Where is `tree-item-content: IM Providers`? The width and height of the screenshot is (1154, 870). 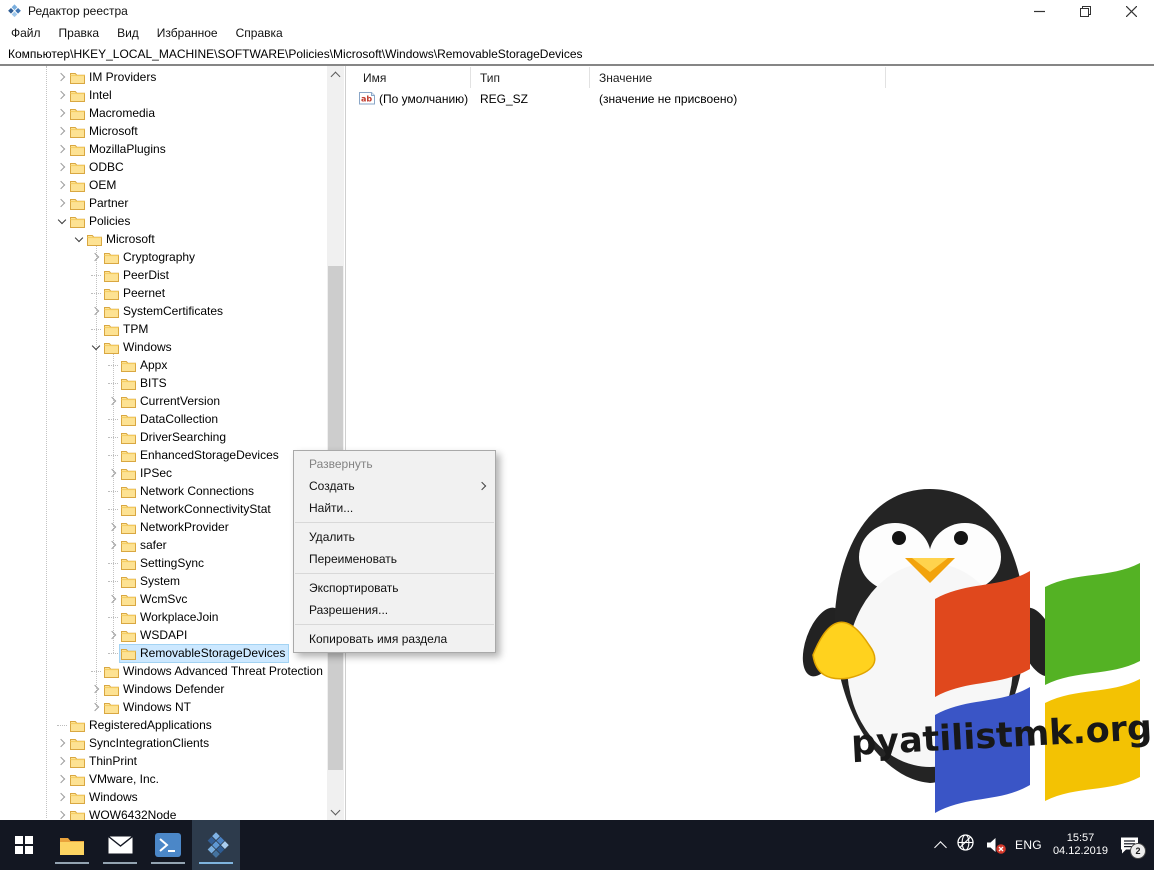
tree-item-content: IM Providers is located at coordinates (114, 77).